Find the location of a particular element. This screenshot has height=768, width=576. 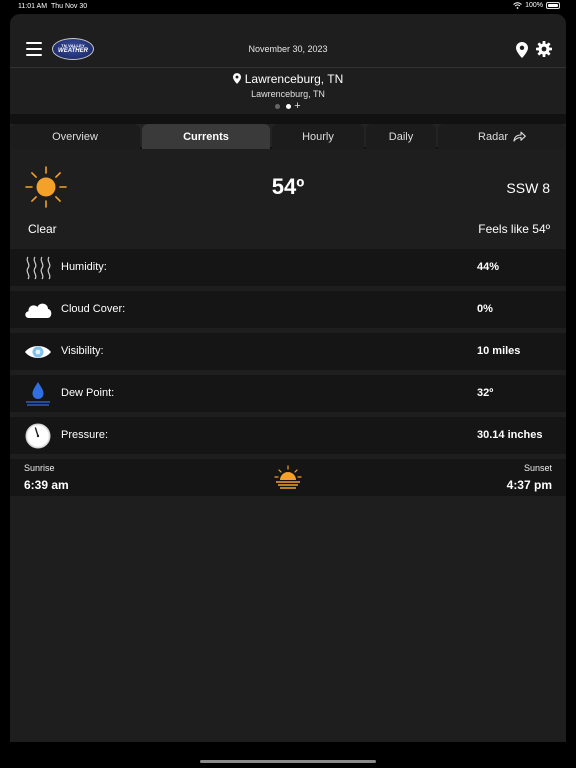

gauge-icon is located at coordinates (38, 436).